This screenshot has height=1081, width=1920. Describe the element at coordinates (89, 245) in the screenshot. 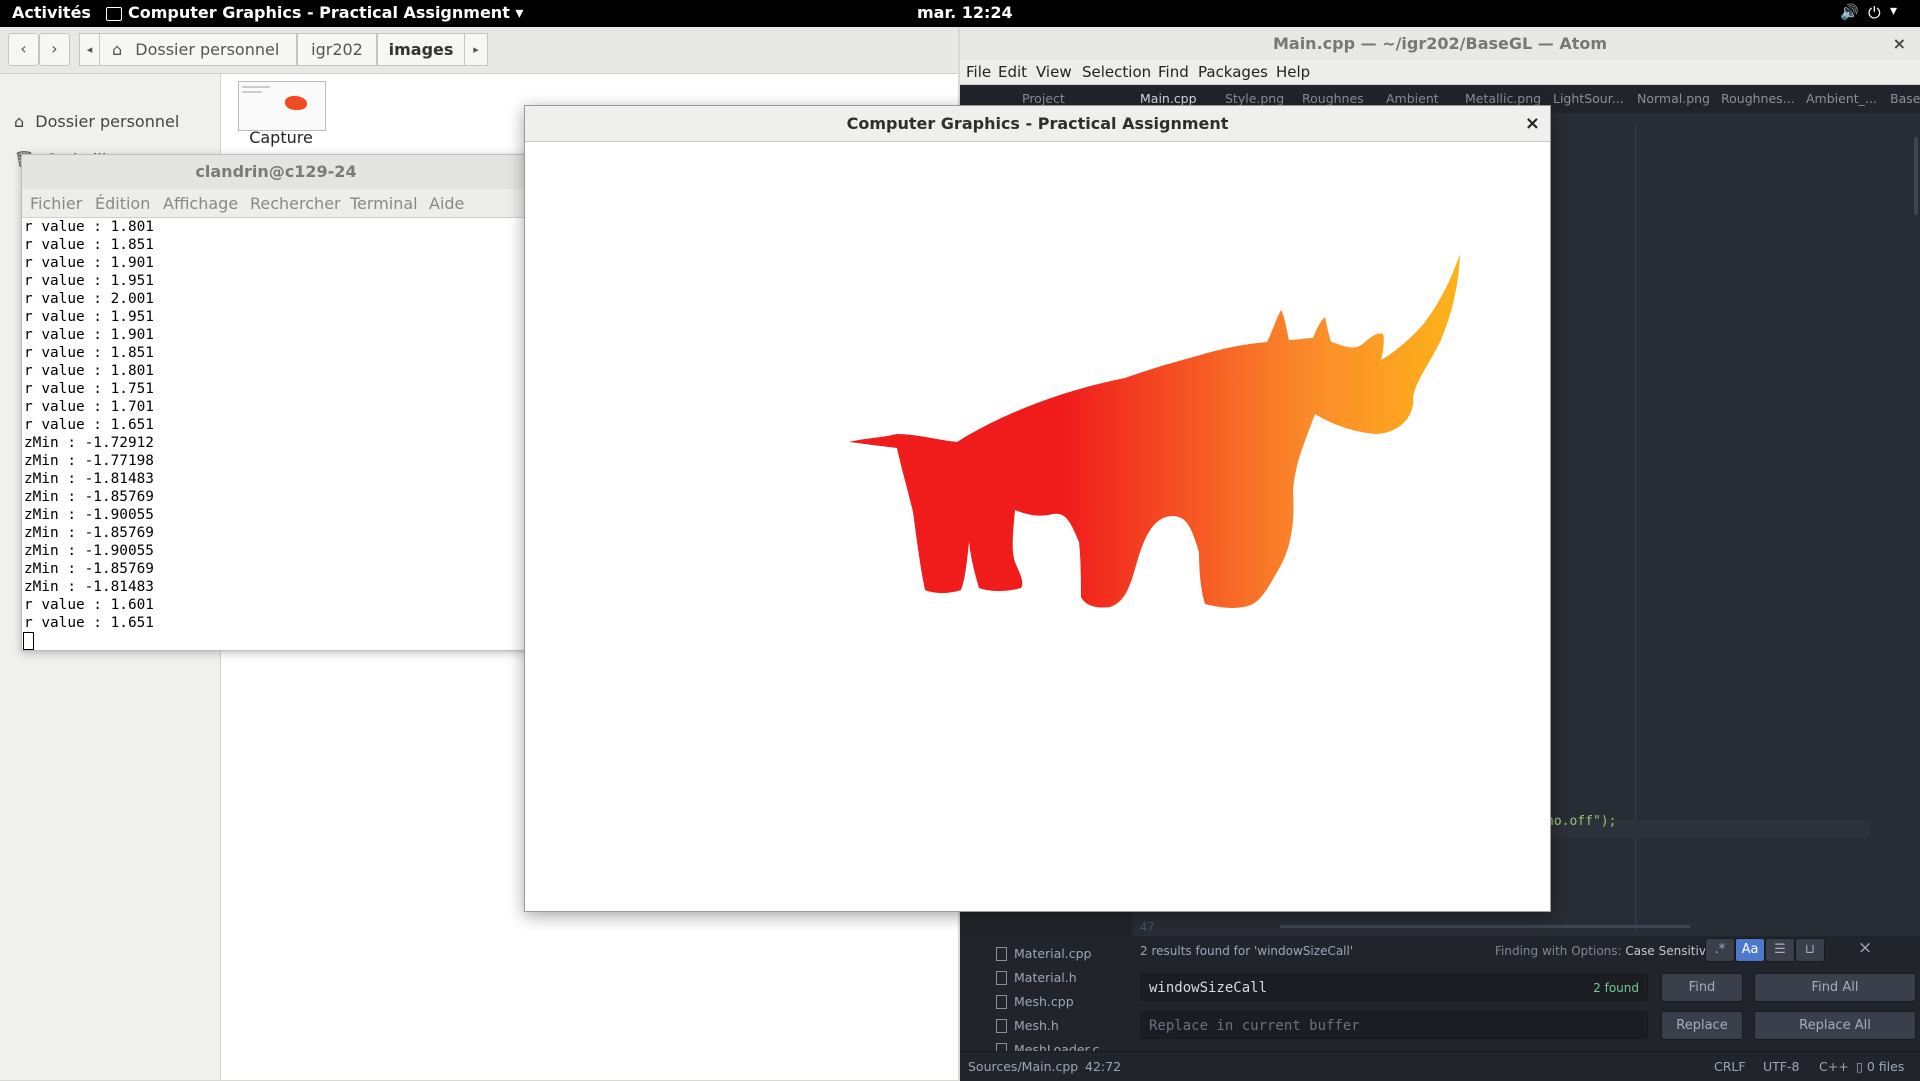

I see `terminal-line: r value : 1.851` at that location.